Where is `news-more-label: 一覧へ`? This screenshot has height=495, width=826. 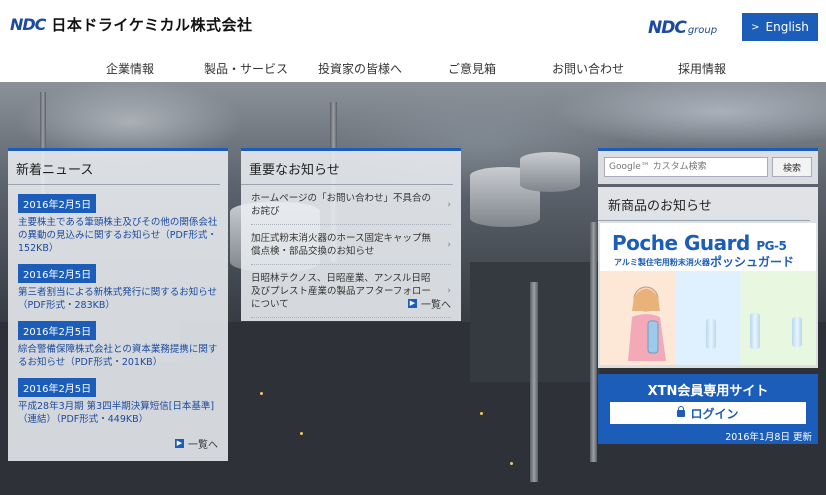 news-more-label: 一覧へ is located at coordinates (203, 445).